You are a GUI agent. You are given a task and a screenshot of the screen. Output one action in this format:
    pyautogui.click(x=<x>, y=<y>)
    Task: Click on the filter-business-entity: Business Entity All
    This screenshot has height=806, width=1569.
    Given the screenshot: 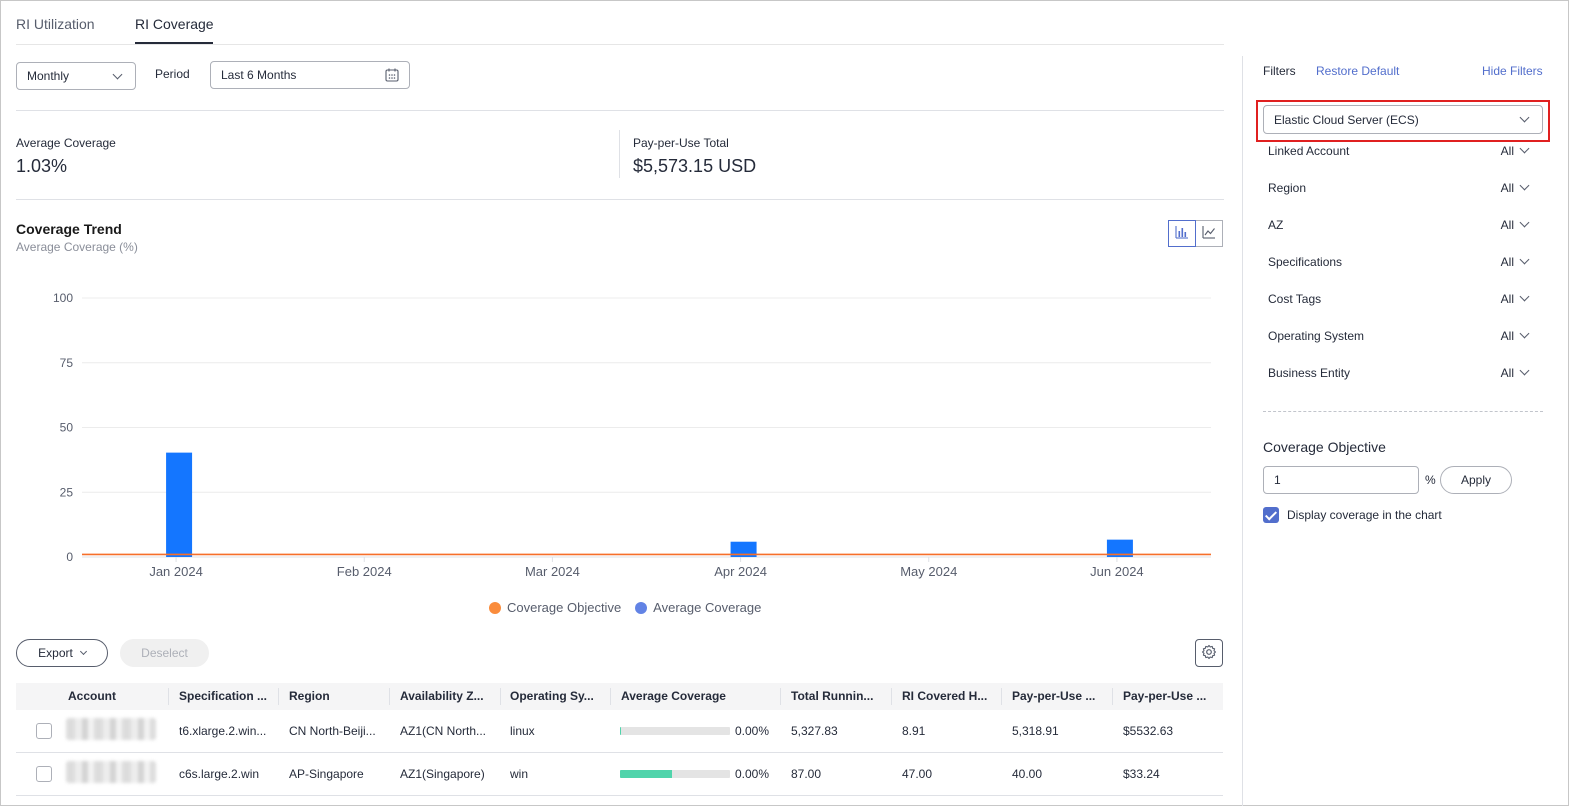 What is the action you would take?
    pyautogui.click(x=1399, y=374)
    